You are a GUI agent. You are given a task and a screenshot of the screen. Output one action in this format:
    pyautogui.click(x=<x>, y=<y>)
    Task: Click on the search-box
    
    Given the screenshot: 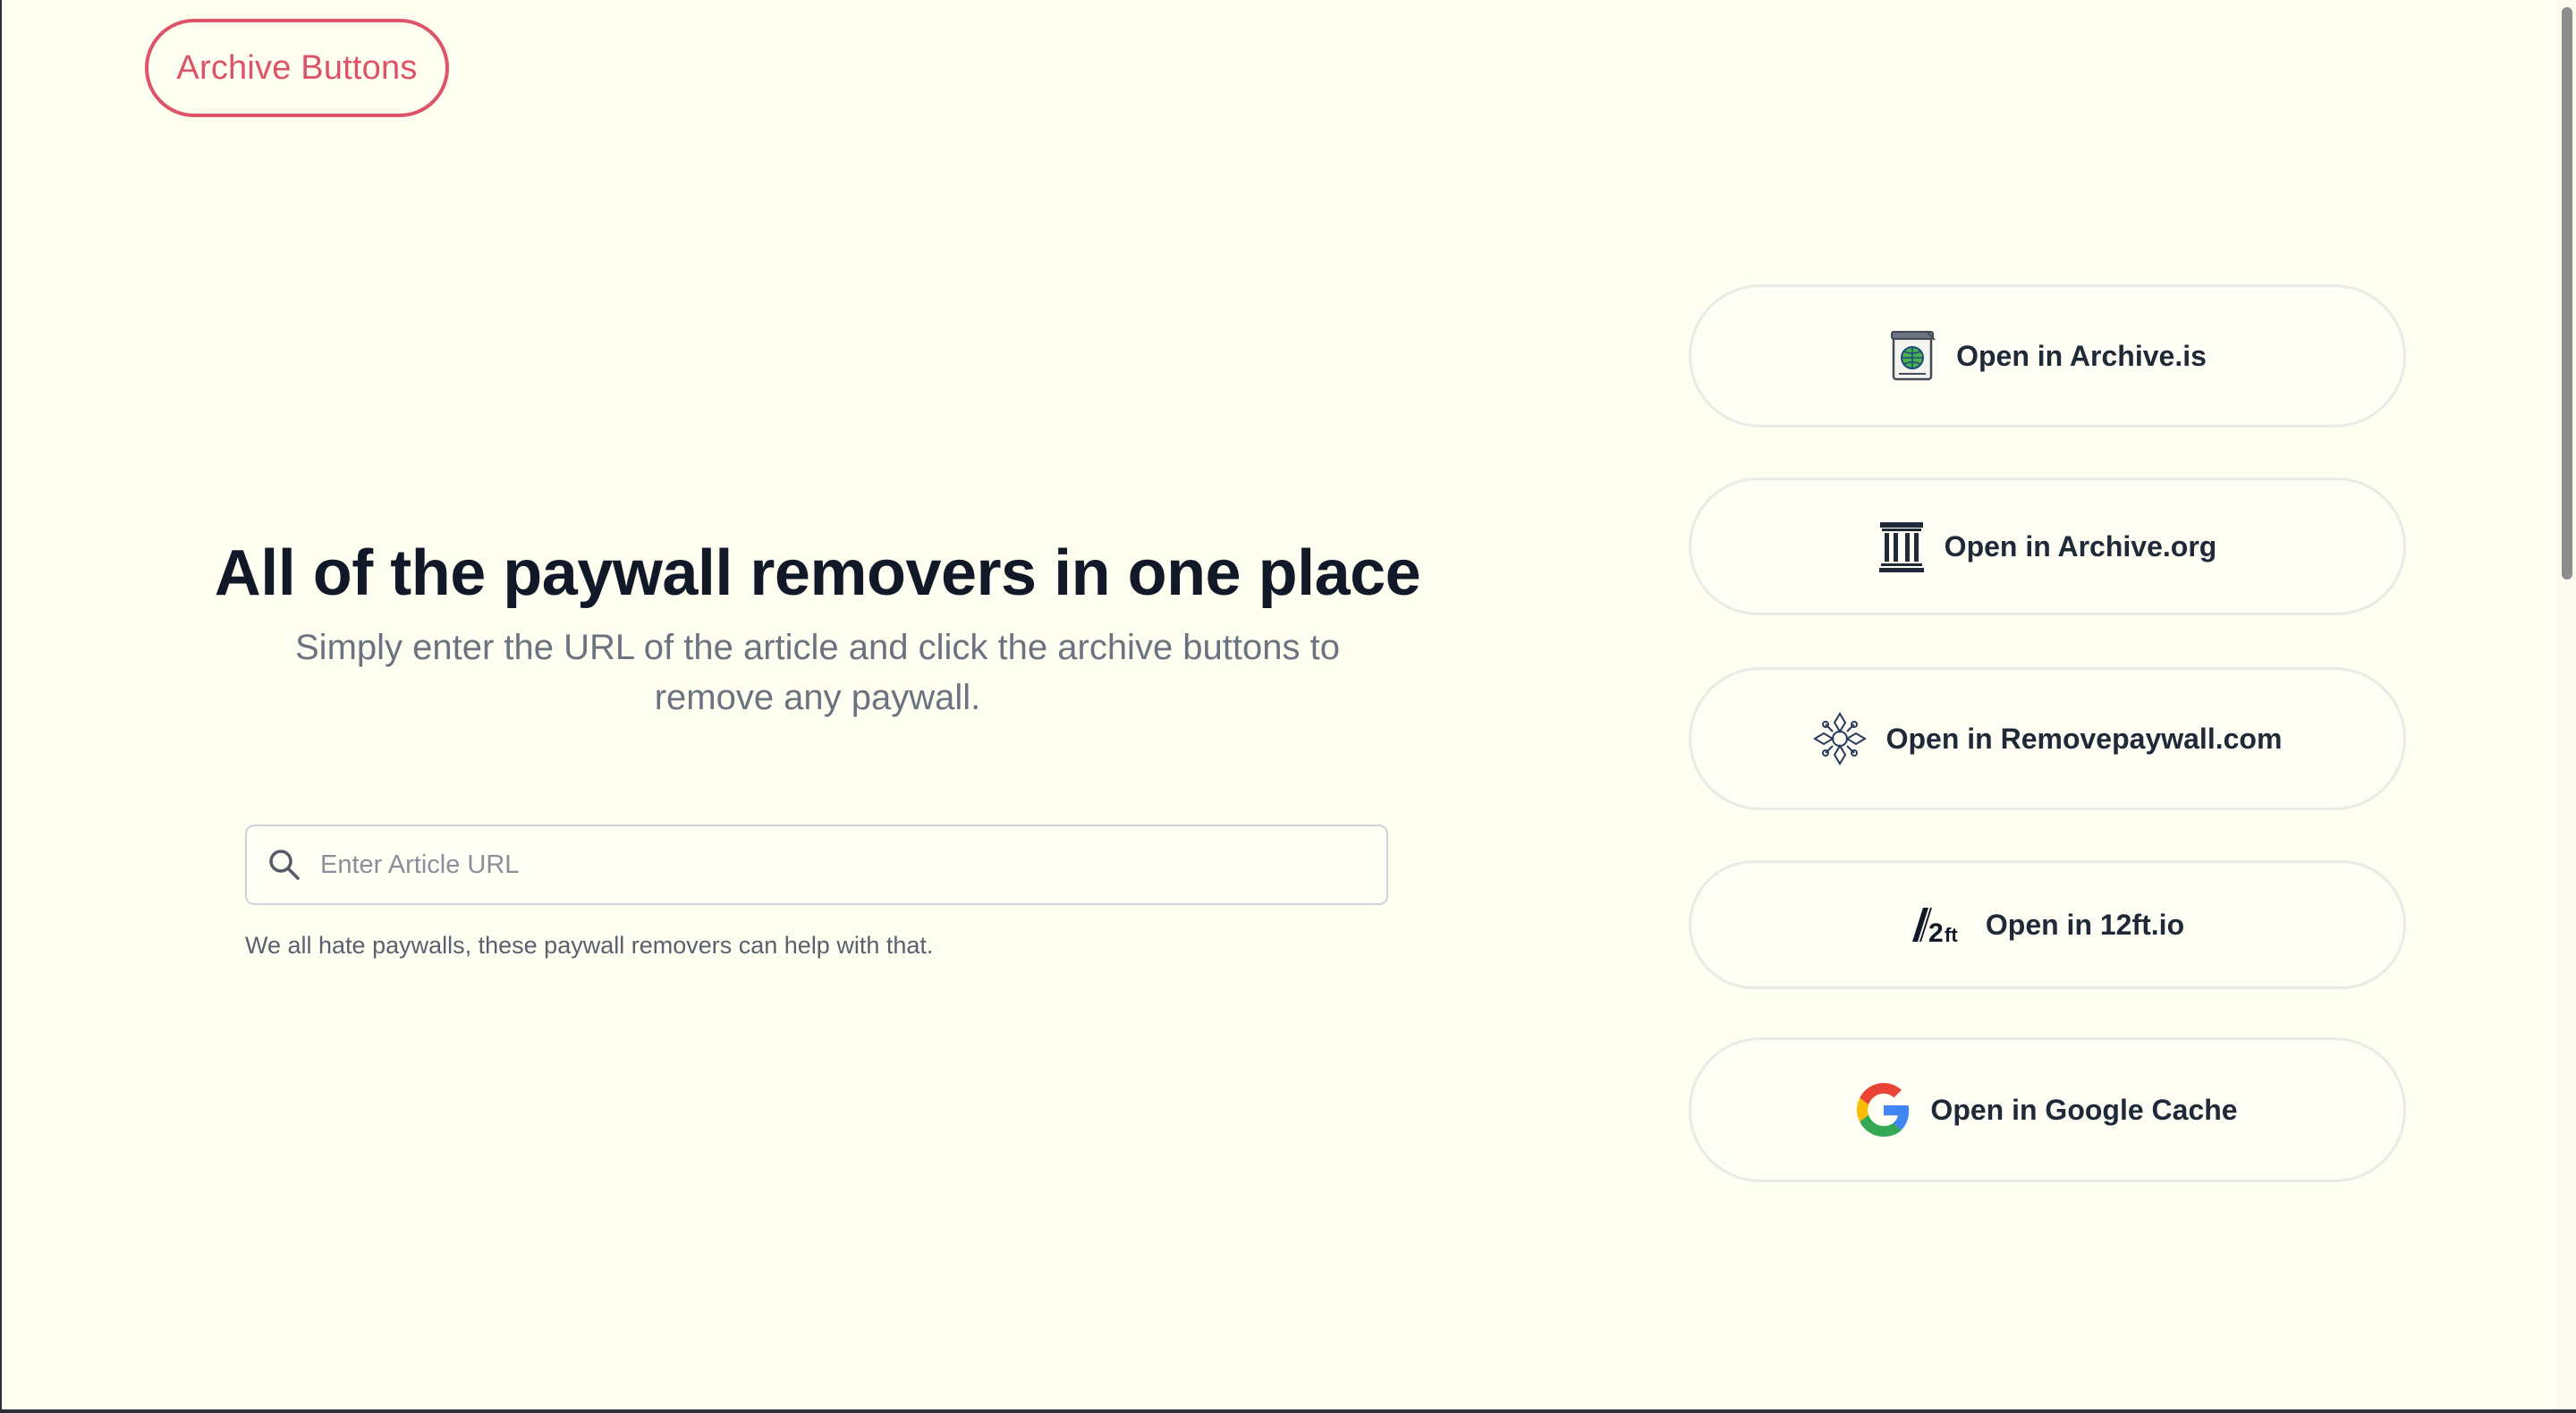 What is the action you would take?
    pyautogui.click(x=816, y=865)
    